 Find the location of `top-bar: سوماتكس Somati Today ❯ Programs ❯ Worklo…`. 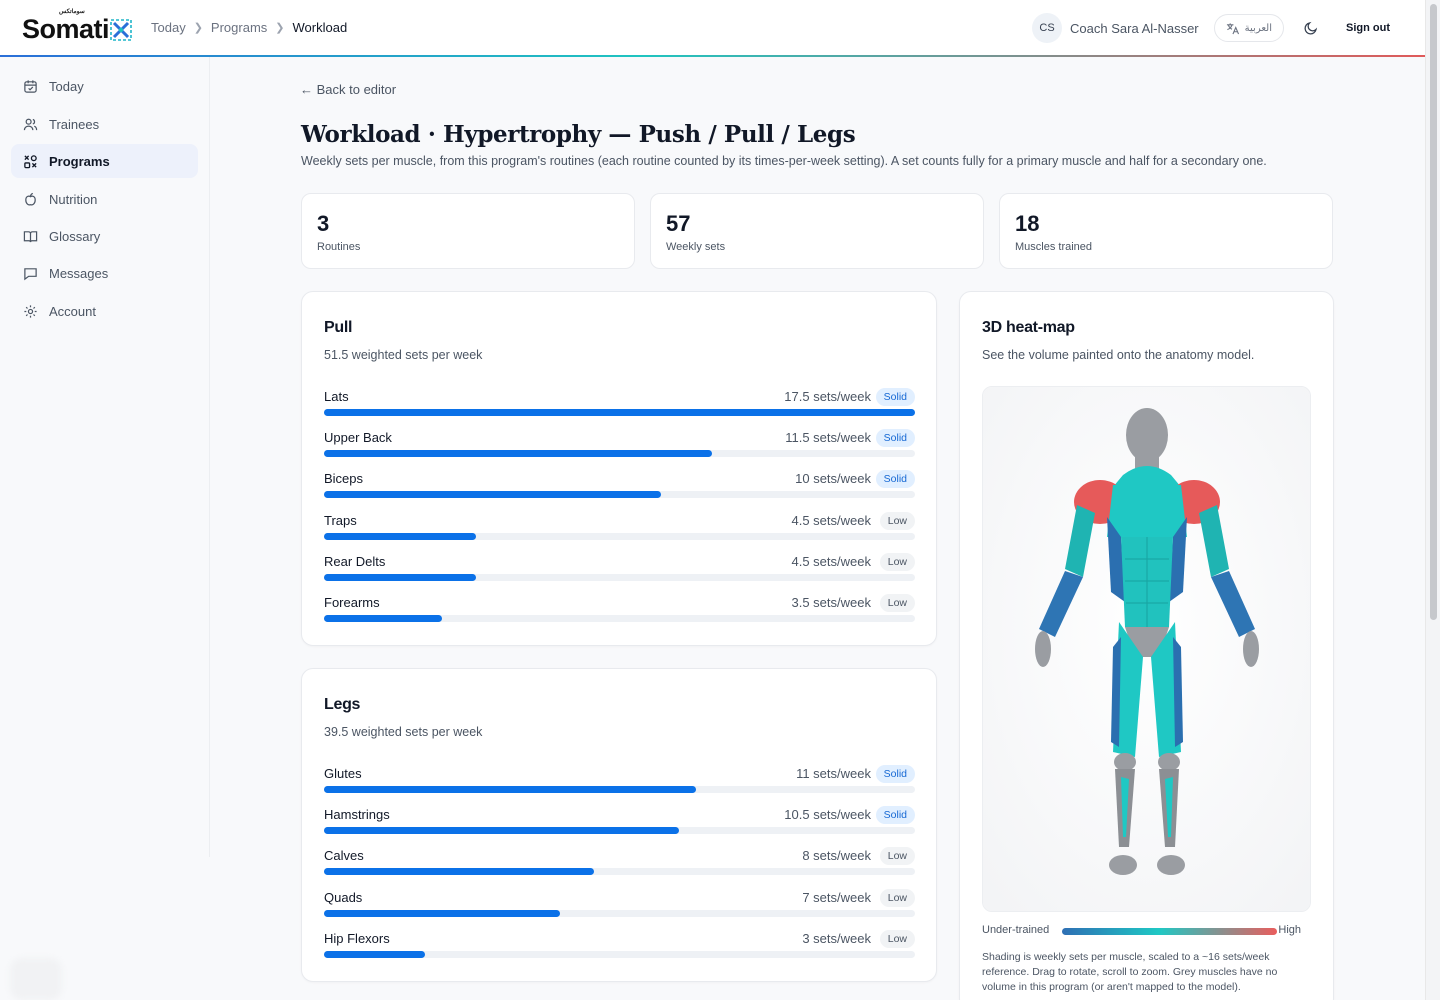

top-bar: سوماتكس Somati Today ❯ Programs ❯ Worklo… is located at coordinates (712, 28).